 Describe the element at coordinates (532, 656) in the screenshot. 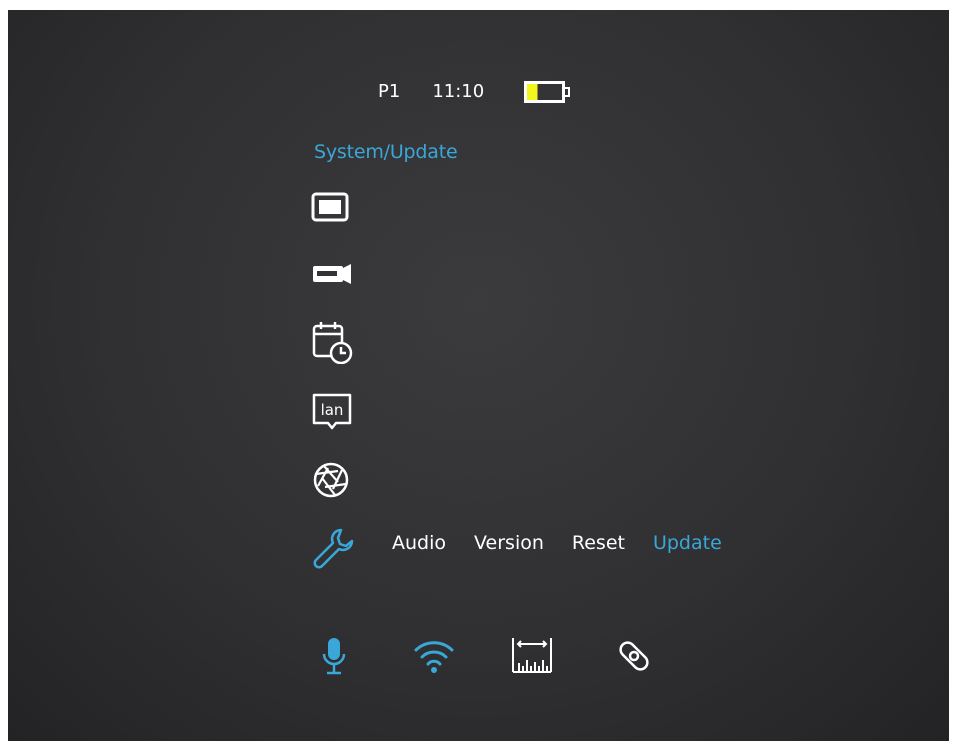

I see `ruler-icon` at that location.